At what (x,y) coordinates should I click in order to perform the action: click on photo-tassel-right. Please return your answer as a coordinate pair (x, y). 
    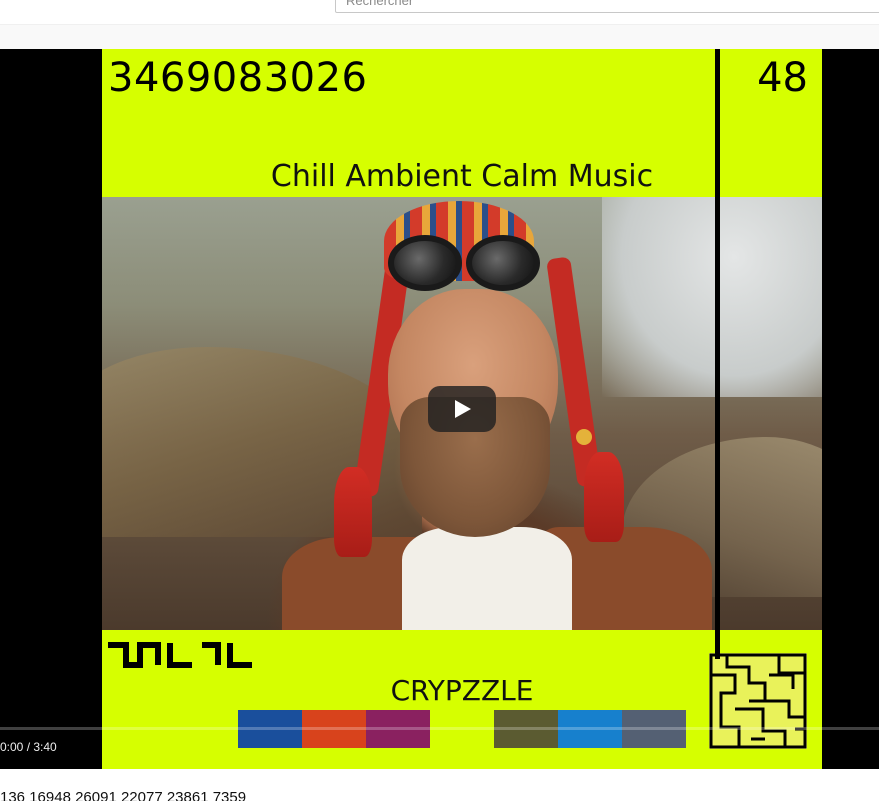
    Looking at the image, I should click on (604, 497).